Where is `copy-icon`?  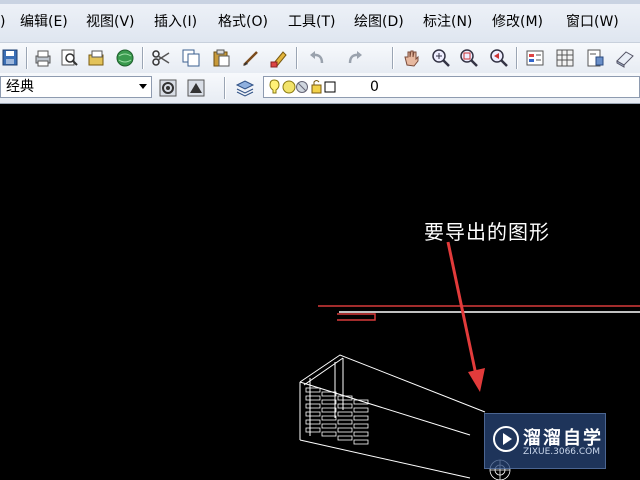
copy-icon is located at coordinates (191, 58).